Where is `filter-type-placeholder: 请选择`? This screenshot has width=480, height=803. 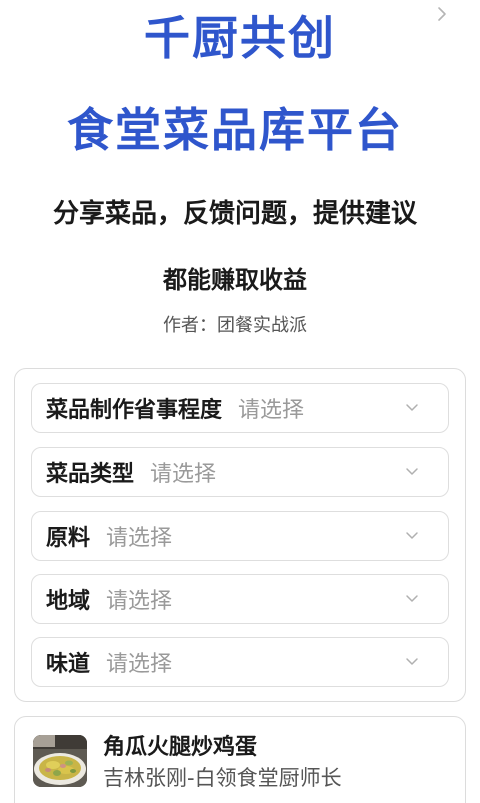
filter-type-placeholder: 请选择 is located at coordinates (183, 474).